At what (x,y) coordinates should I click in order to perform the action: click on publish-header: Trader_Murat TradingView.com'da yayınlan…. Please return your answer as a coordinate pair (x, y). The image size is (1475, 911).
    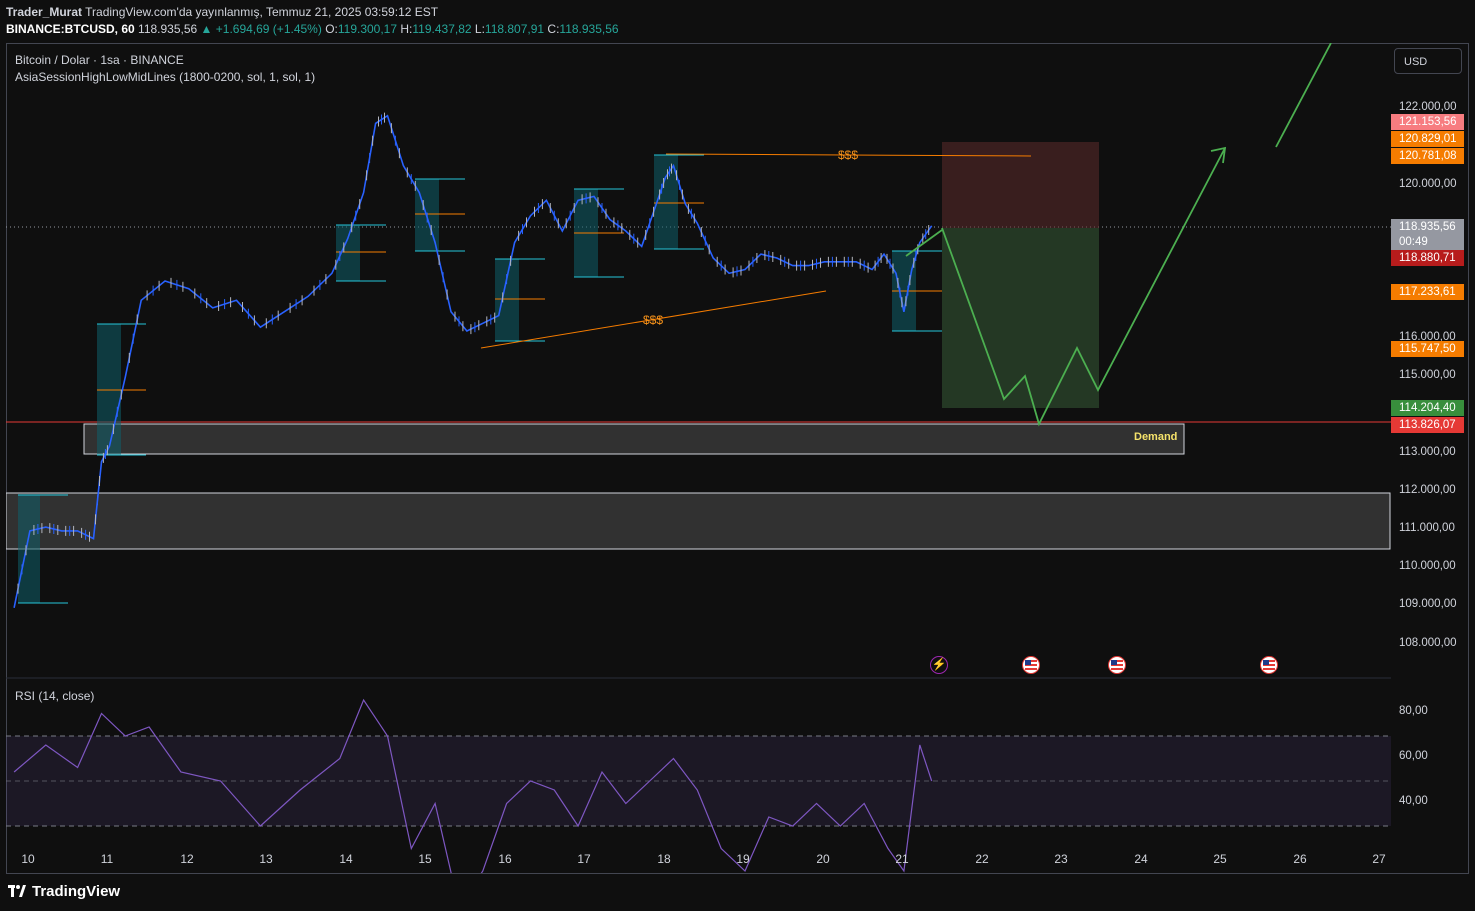
    Looking at the image, I should click on (222, 12).